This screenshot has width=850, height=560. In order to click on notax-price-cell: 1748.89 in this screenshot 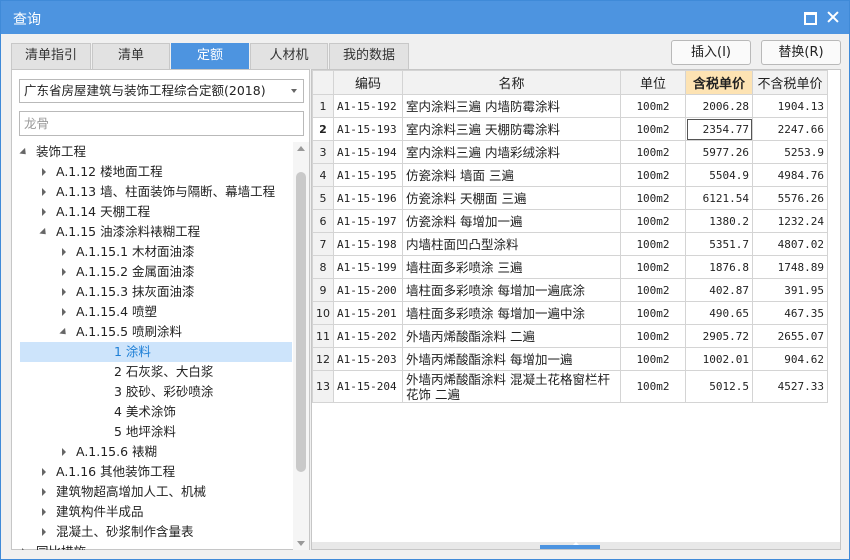, I will do `click(790, 267)`.